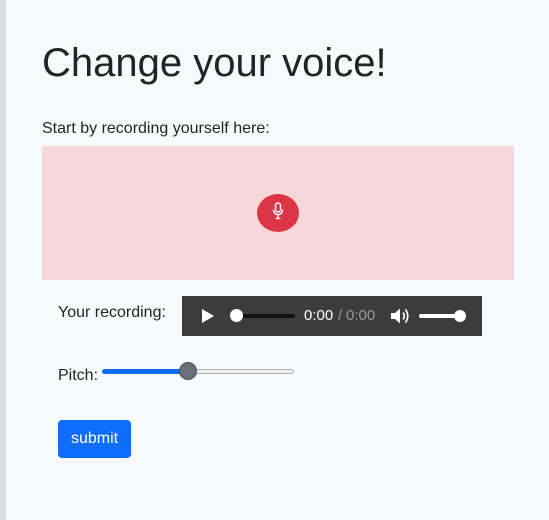  I want to click on recording-label: Your recording:, so click(112, 312).